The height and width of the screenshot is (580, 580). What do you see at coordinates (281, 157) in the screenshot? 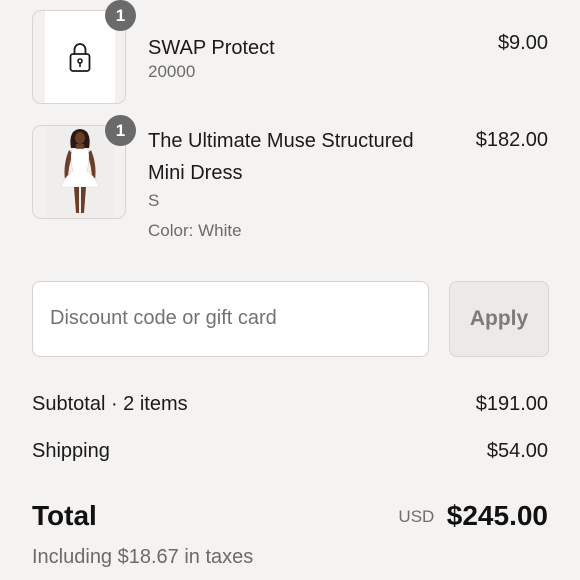
I see `item-title: The Ultimate Muse Structured Mini Dress` at bounding box center [281, 157].